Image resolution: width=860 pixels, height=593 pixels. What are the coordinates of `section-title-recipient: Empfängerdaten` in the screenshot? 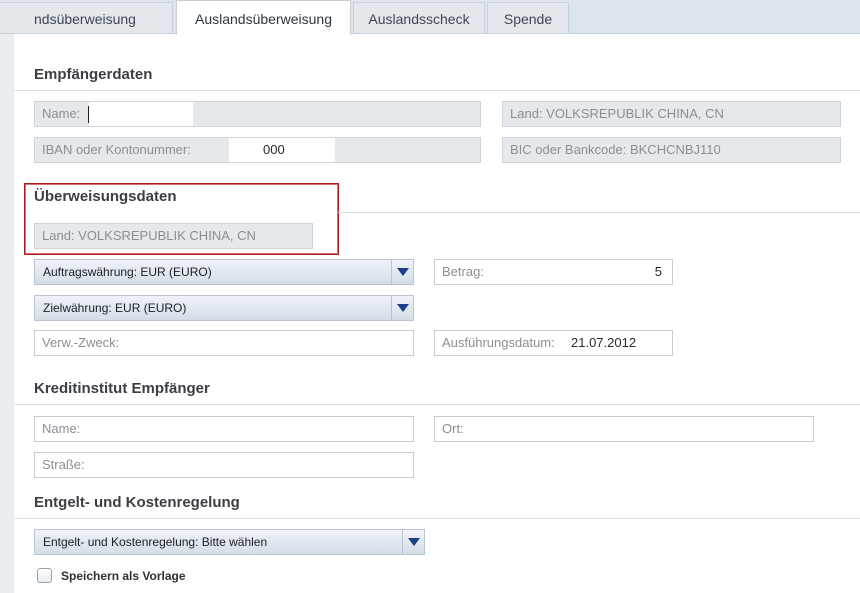 It's located at (93, 74).